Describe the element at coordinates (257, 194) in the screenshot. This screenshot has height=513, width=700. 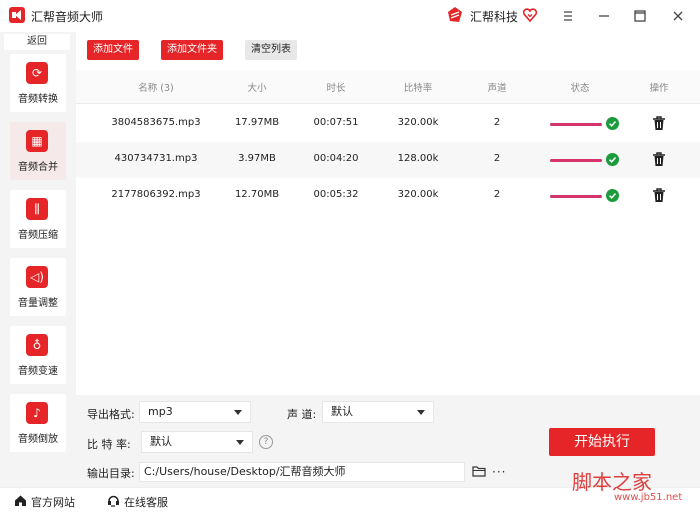
I see `file-size: 12.70MB` at that location.